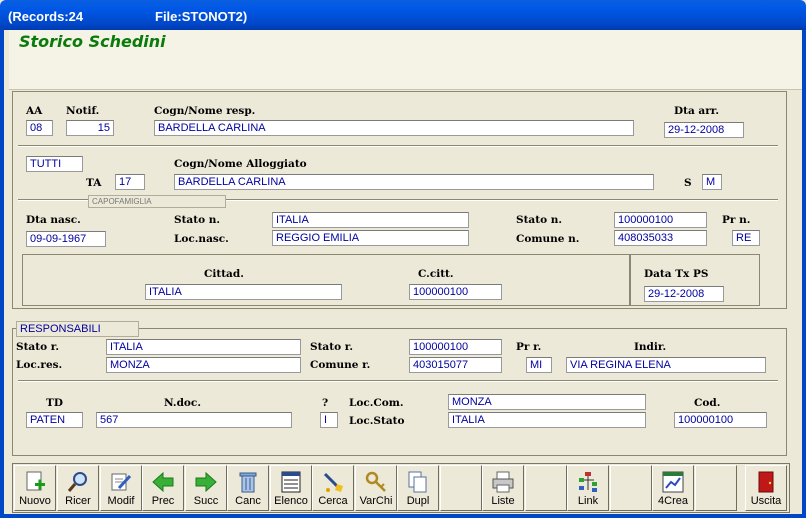  I want to click on pr-n-label: Pr n., so click(736, 220).